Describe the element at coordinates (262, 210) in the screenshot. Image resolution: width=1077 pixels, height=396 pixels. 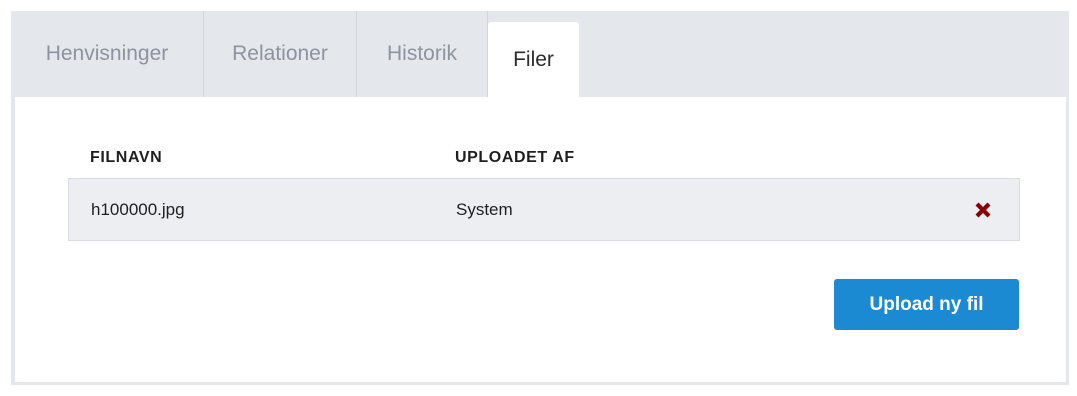
I see `file-name-cell: h100000.jpg` at that location.